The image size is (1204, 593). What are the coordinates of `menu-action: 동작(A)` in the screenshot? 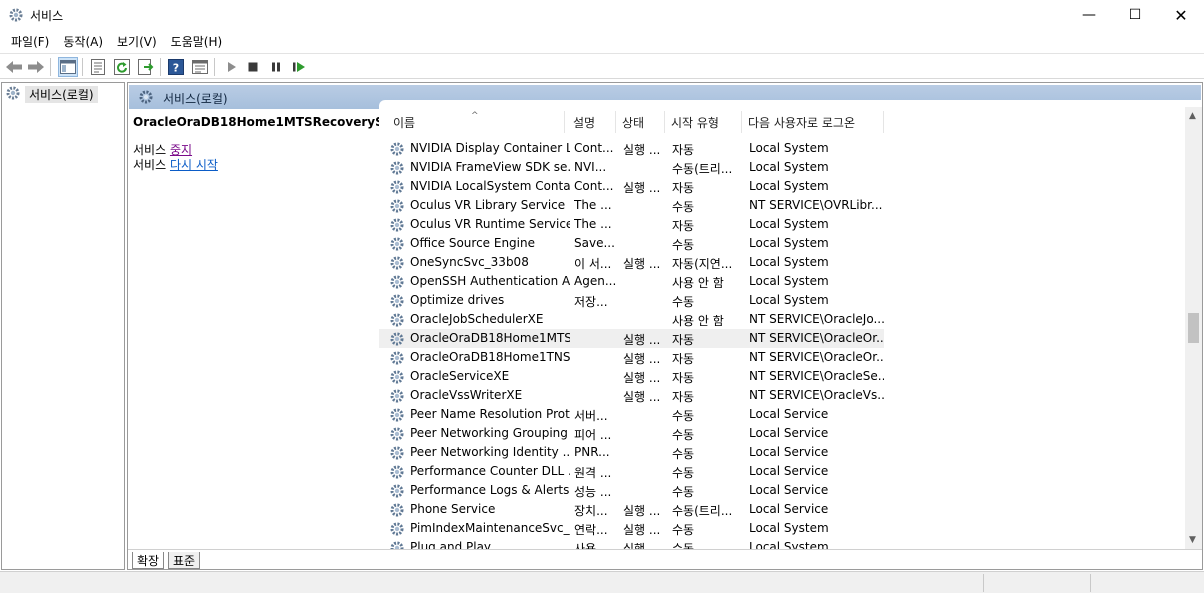 It's located at (83, 41).